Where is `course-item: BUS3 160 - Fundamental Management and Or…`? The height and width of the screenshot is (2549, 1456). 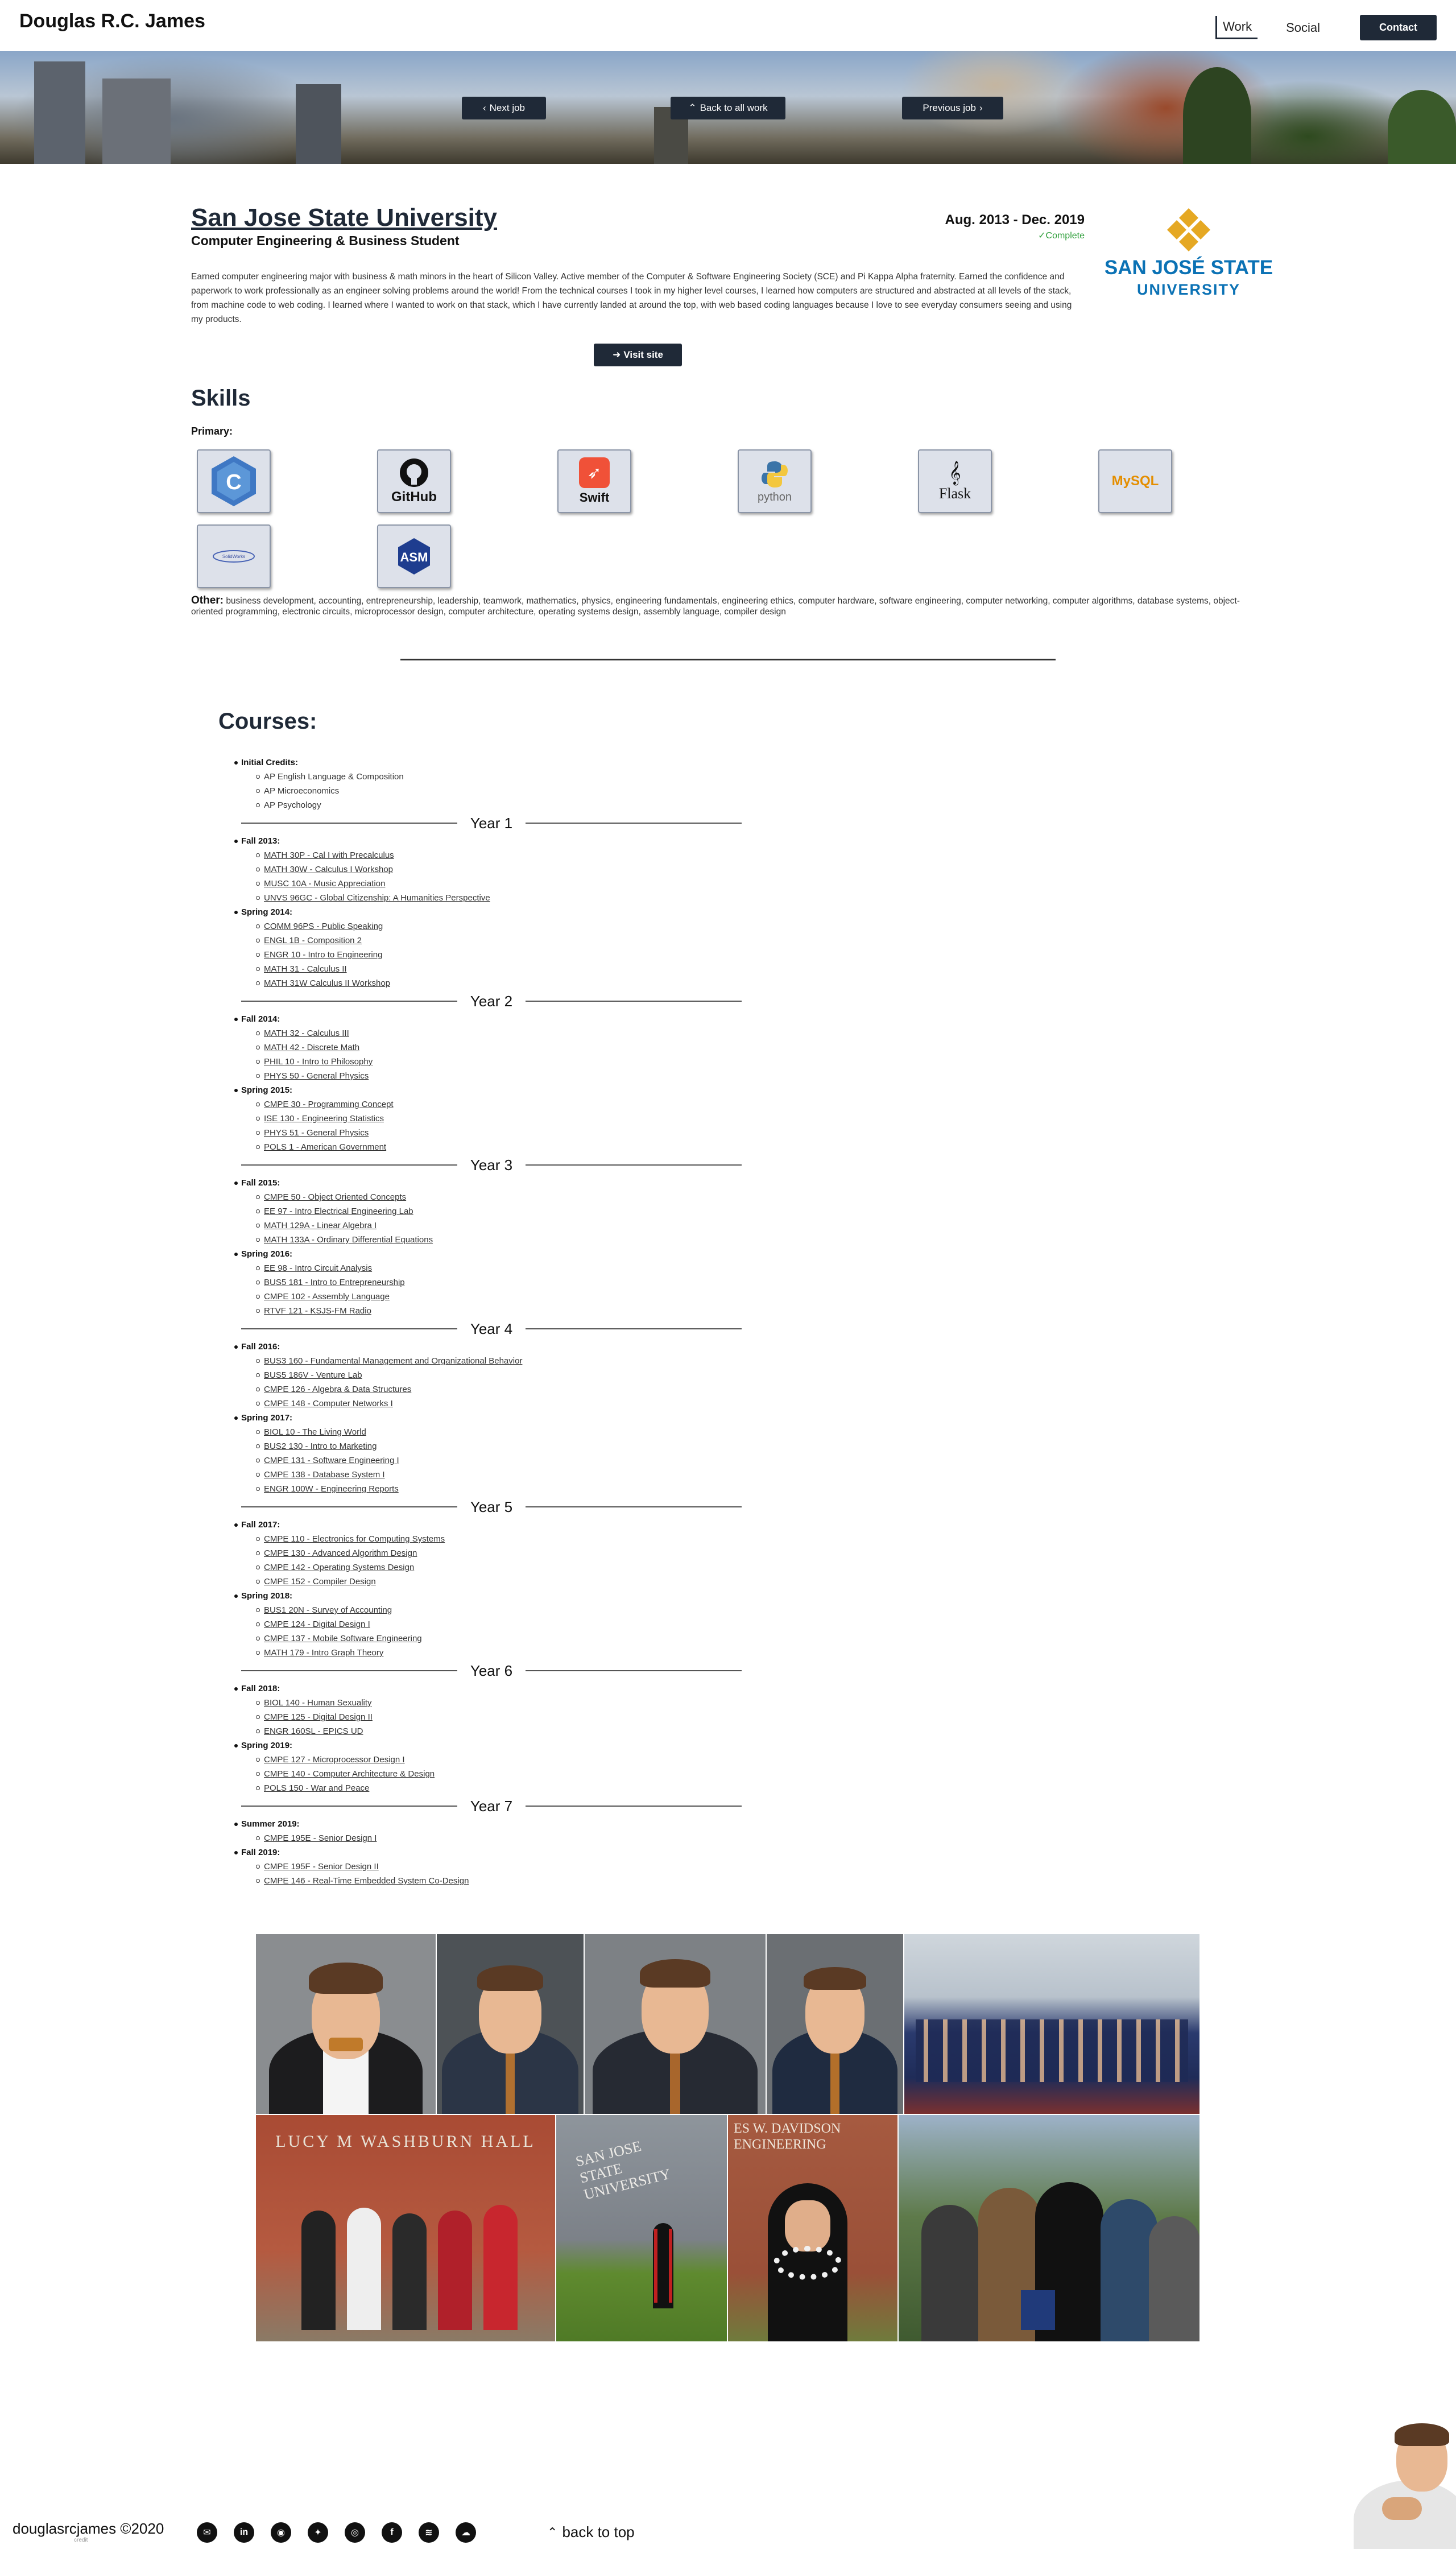 course-item: BUS3 160 - Fundamental Management and Or… is located at coordinates (502, 1361).